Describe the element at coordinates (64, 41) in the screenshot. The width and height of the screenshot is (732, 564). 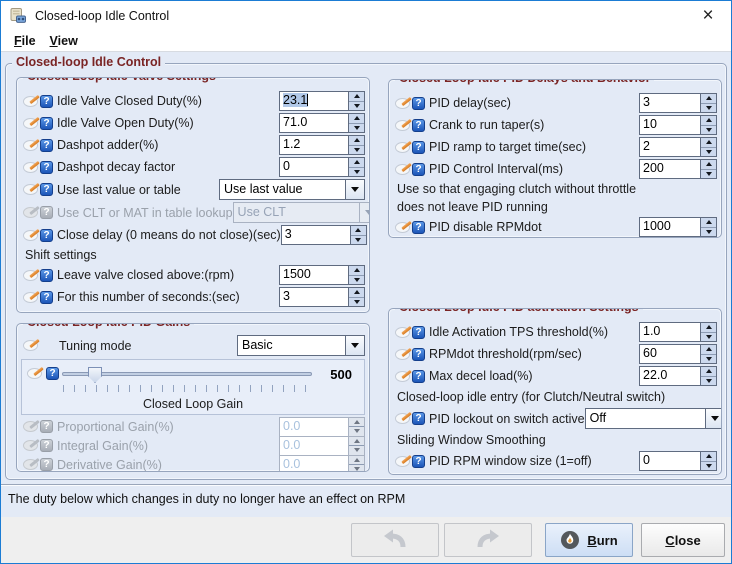
I see `menu-view: View` at that location.